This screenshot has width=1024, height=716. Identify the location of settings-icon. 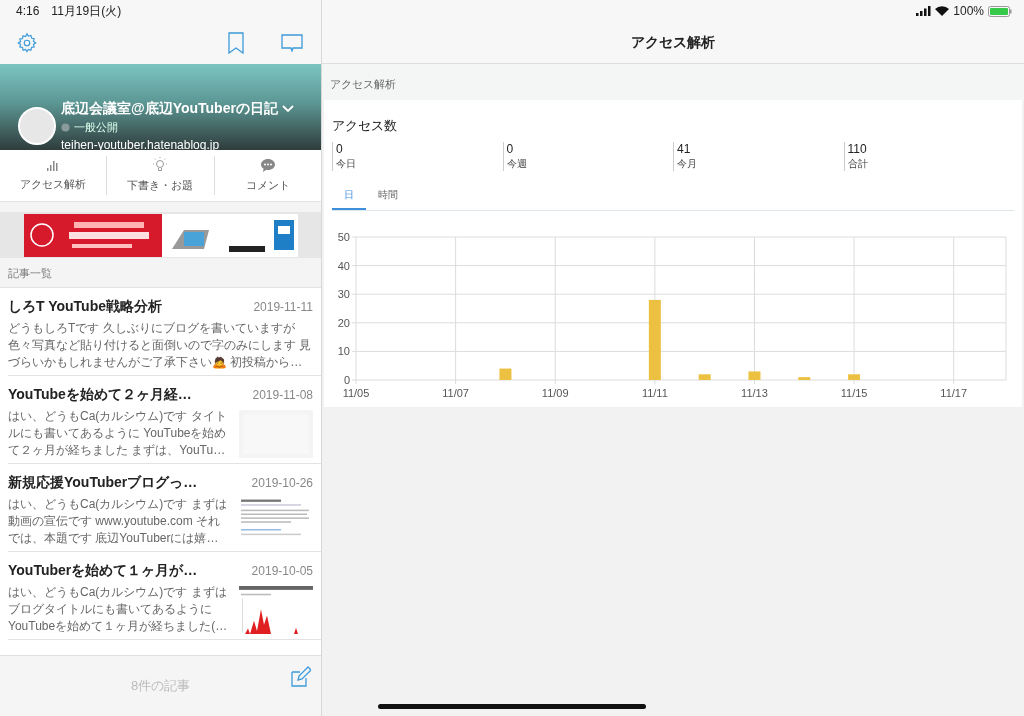
(27, 43).